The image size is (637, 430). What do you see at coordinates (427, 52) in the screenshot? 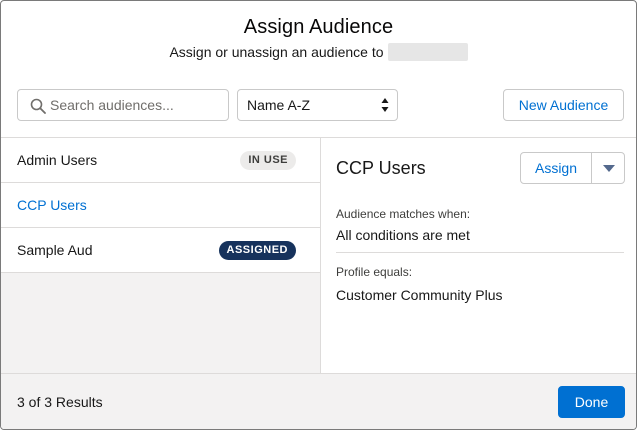
I see `redacted-target-name` at bounding box center [427, 52].